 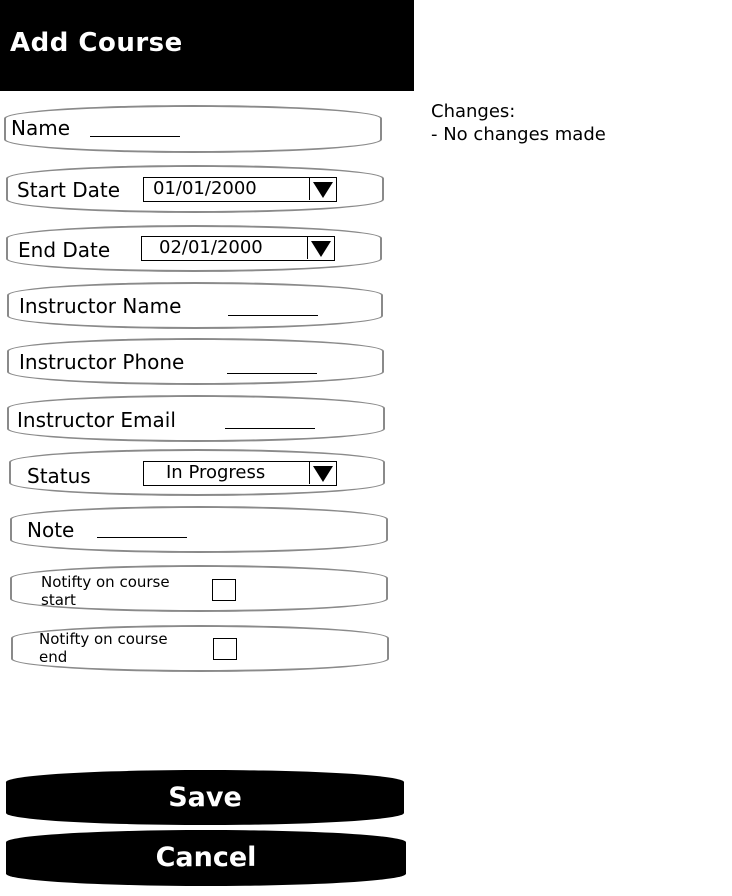 I want to click on notify-end-label-line1: Notifty on course, so click(x=103, y=639).